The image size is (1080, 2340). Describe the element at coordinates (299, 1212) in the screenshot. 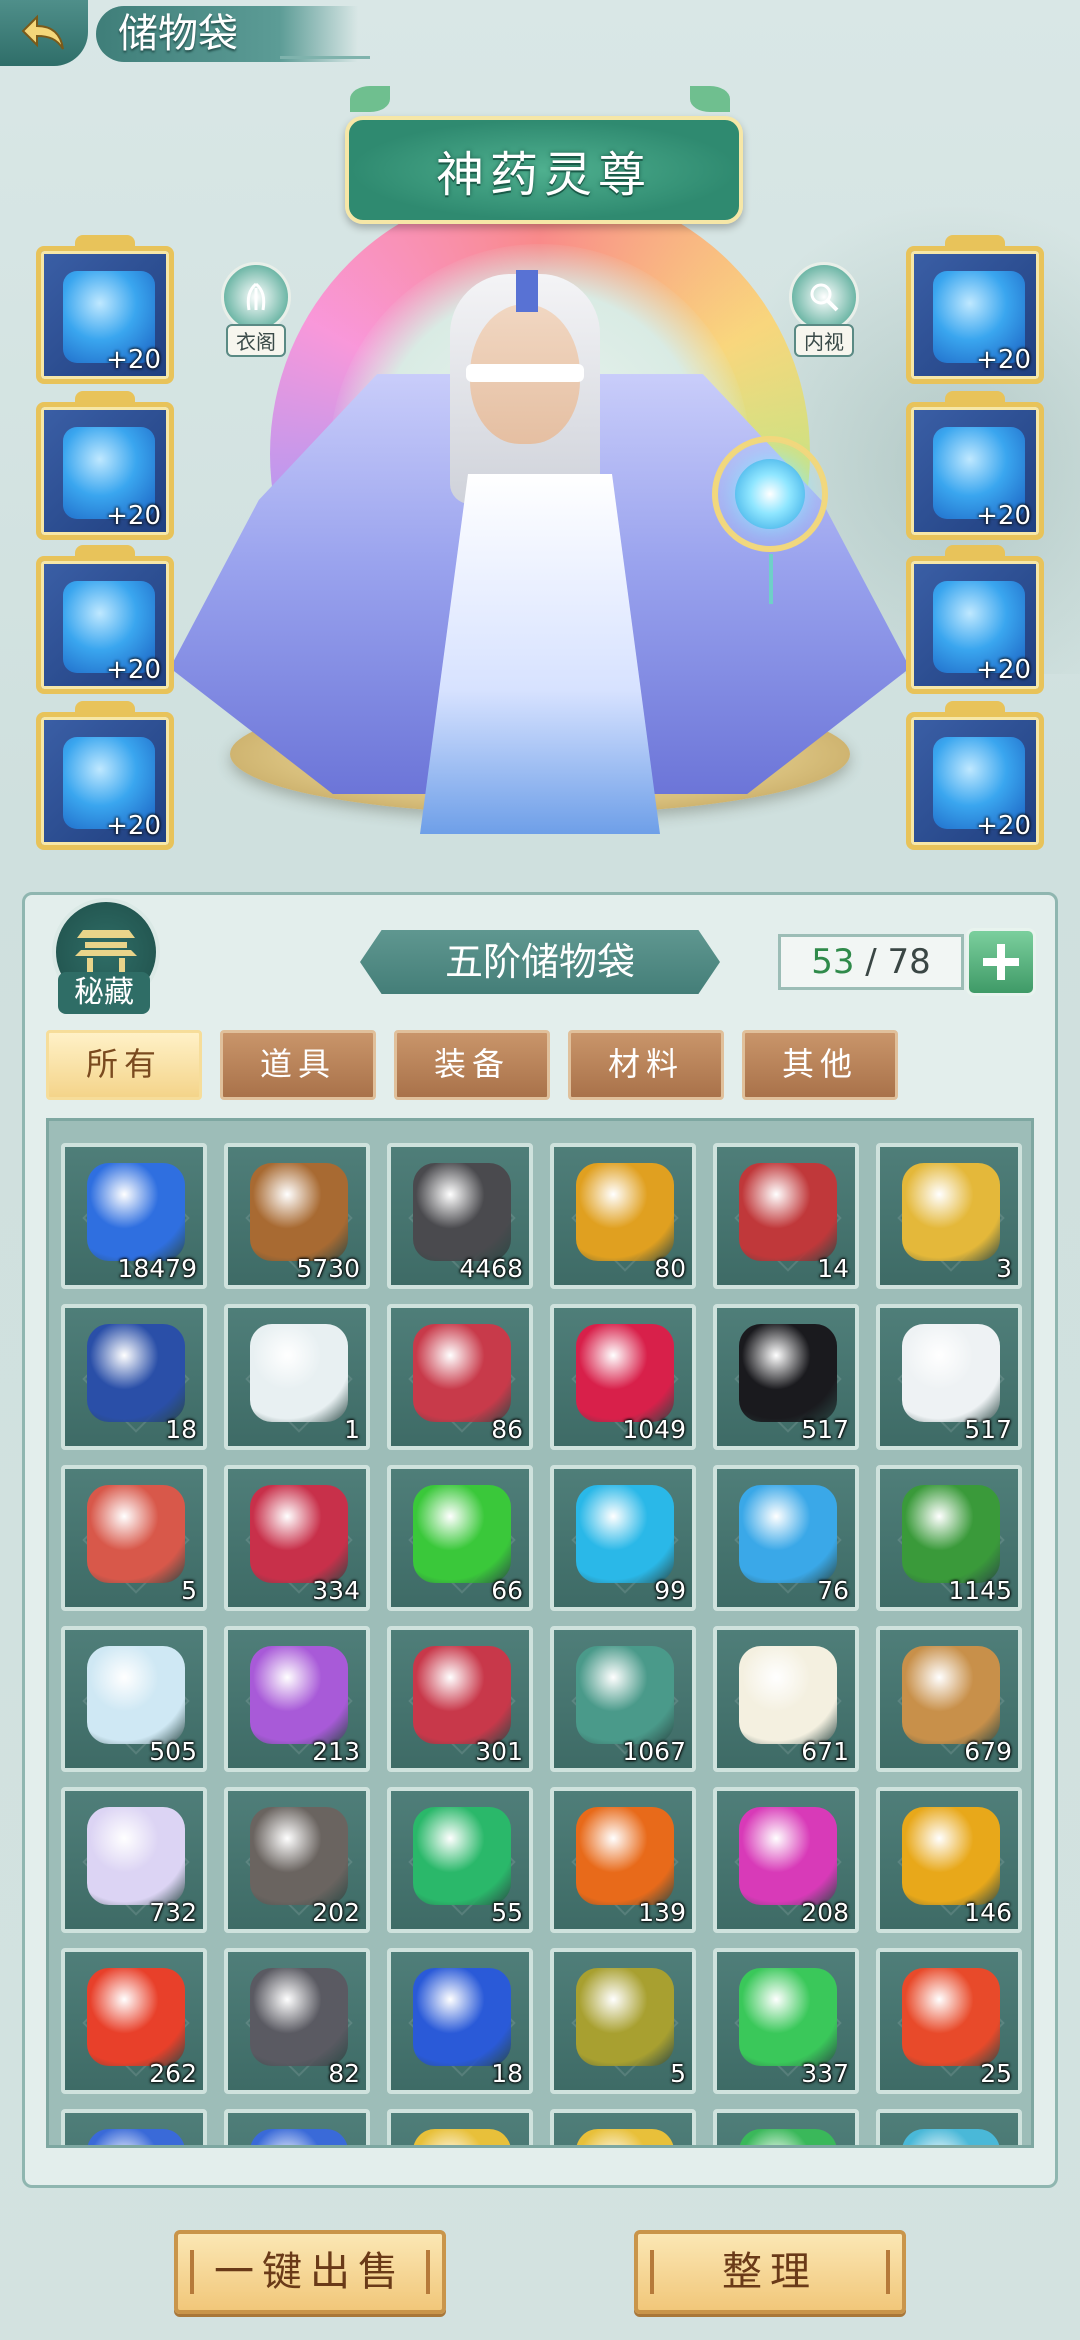

I see `wood-log-icon` at that location.